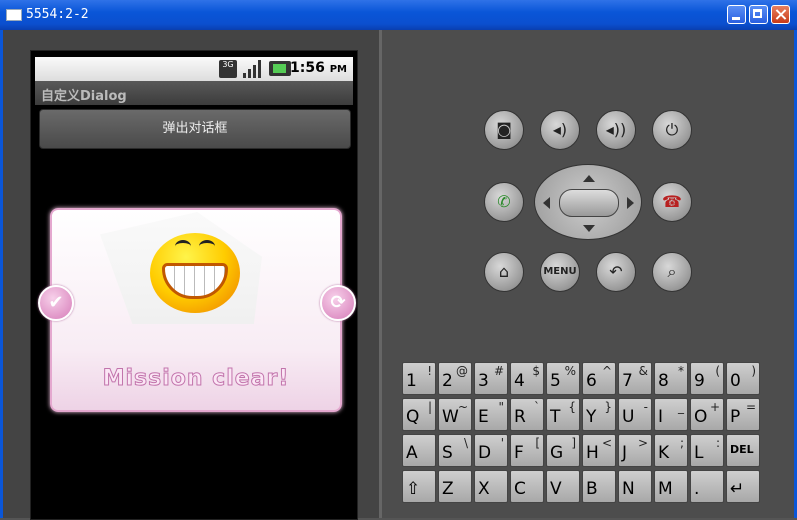  I want to click on camera-button: ◙, so click(504, 130).